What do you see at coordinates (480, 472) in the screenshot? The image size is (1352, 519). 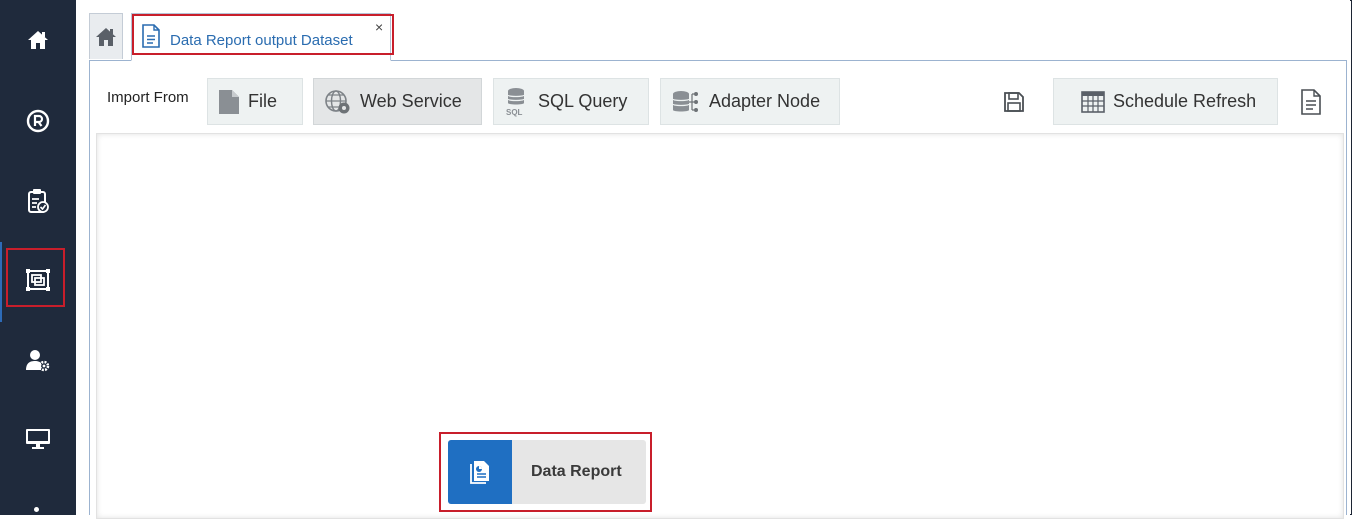 I see `report-icon` at bounding box center [480, 472].